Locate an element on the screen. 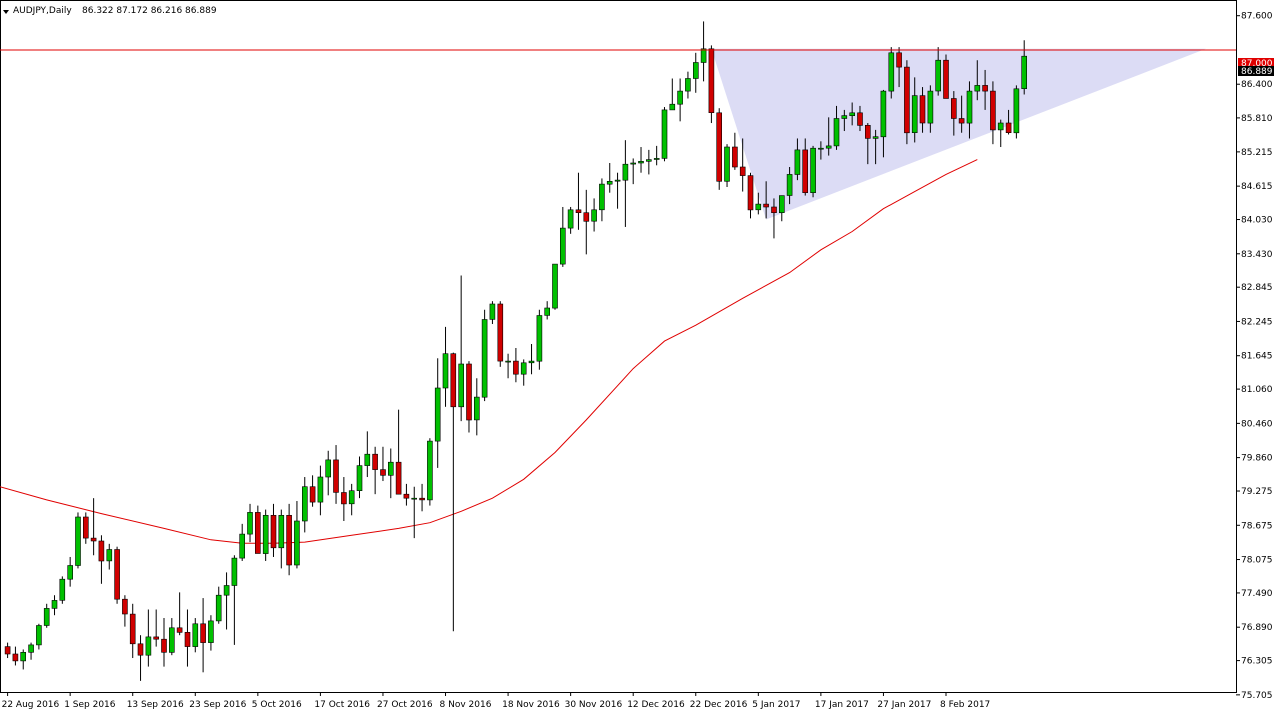 The image size is (1278, 716). y-tick-label: 80.460 is located at coordinates (1257, 424).